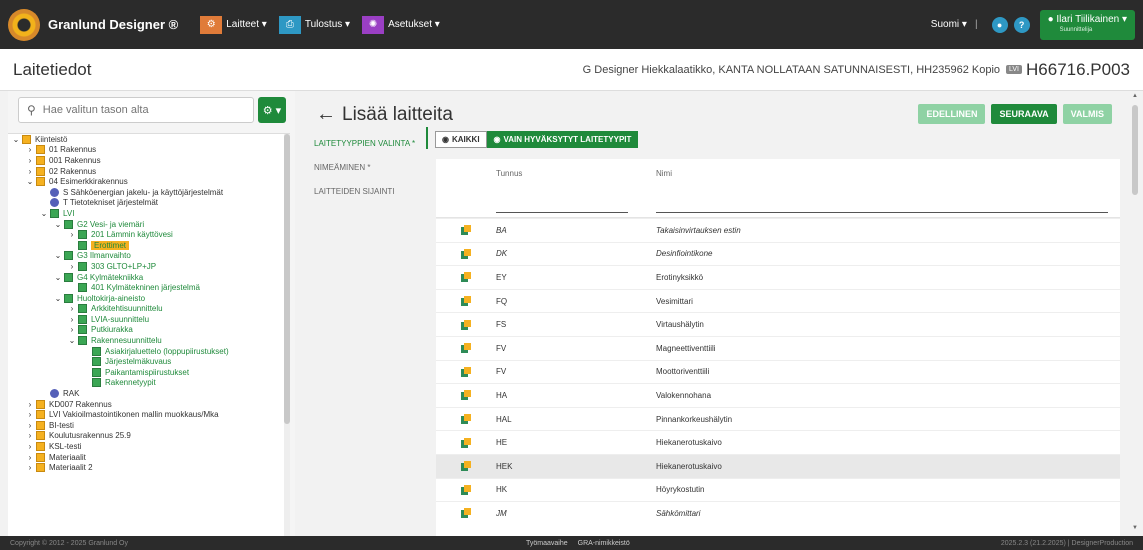  Describe the element at coordinates (149, 266) in the screenshot. I see `tree-node: › 303 GLTO+LP+JP` at that location.